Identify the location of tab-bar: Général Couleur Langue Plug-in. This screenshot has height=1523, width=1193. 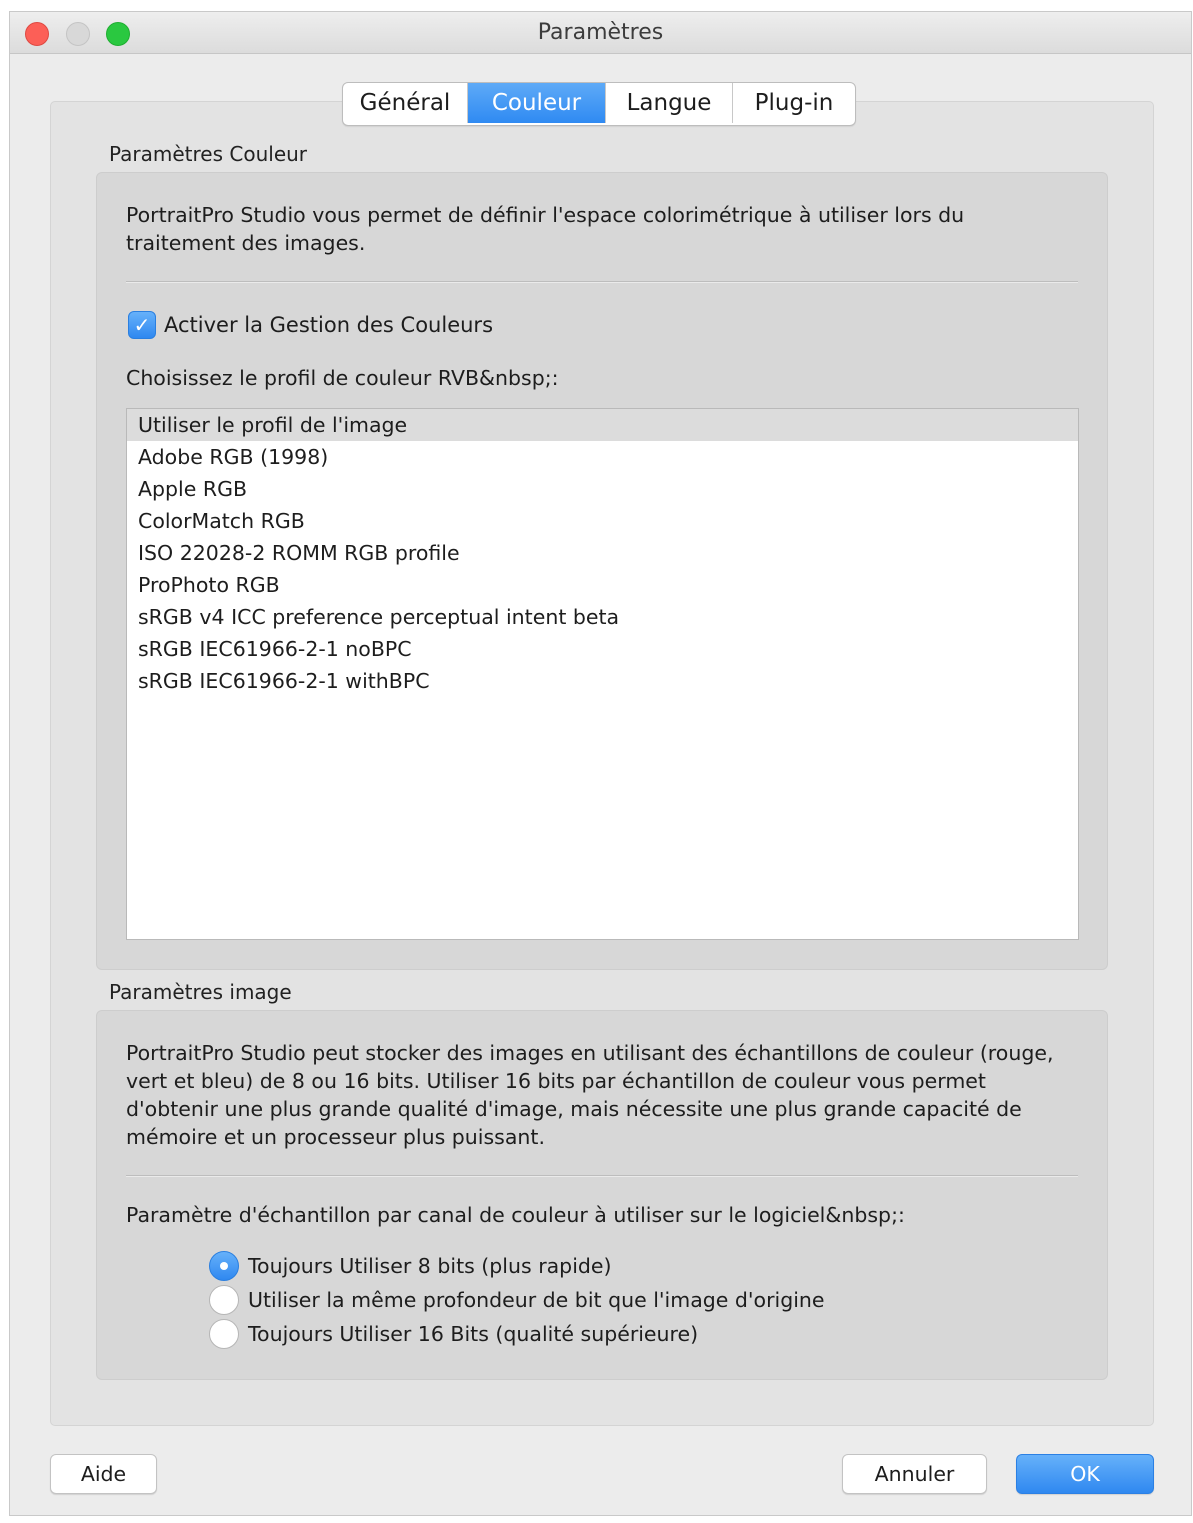
(599, 104).